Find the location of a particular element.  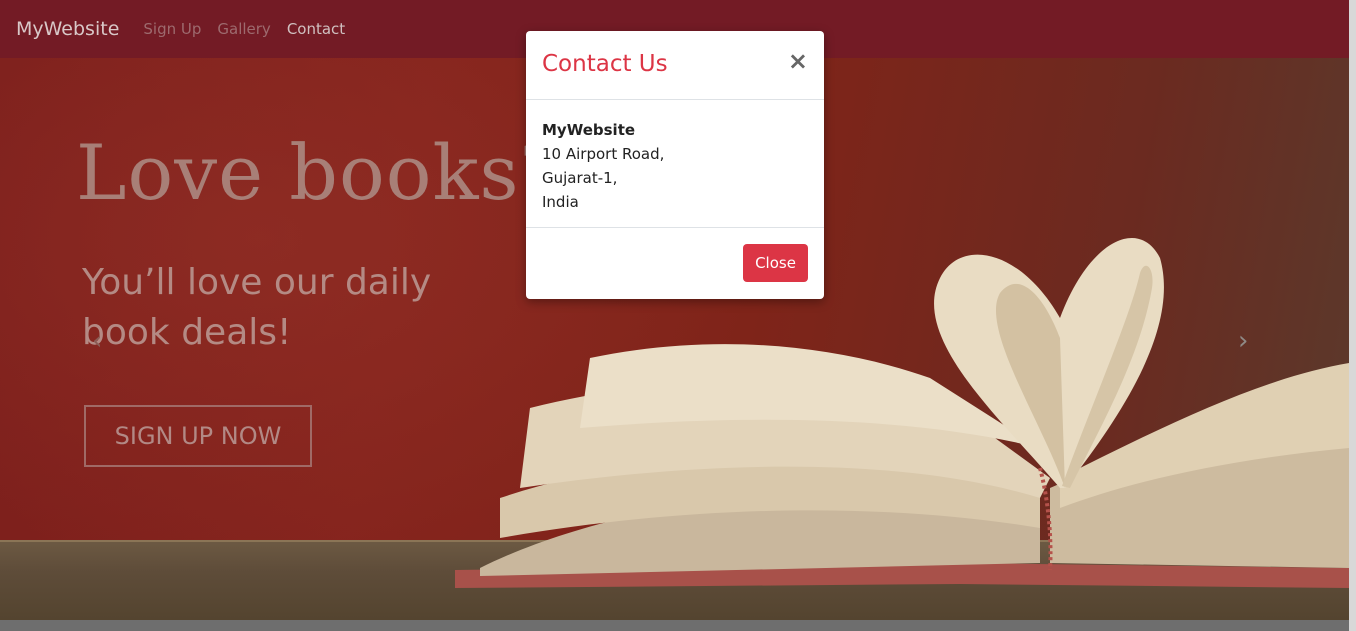

scrollbar-track is located at coordinates (1352, 315).